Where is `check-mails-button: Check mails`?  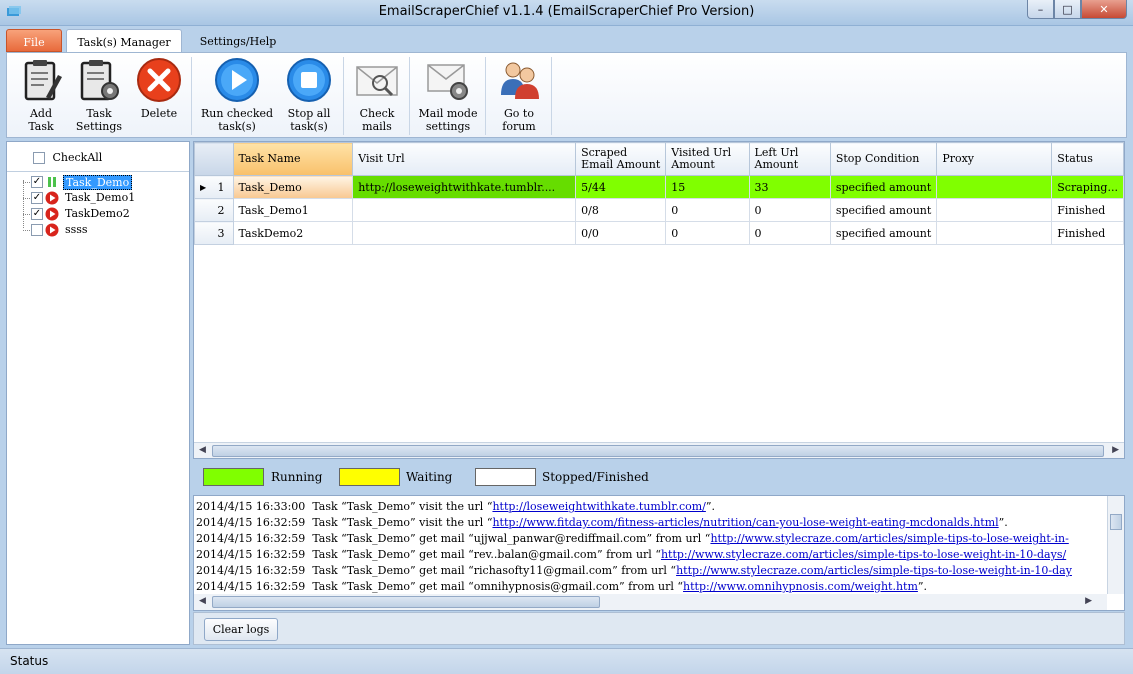
check-mails-button: Check mails is located at coordinates (377, 95).